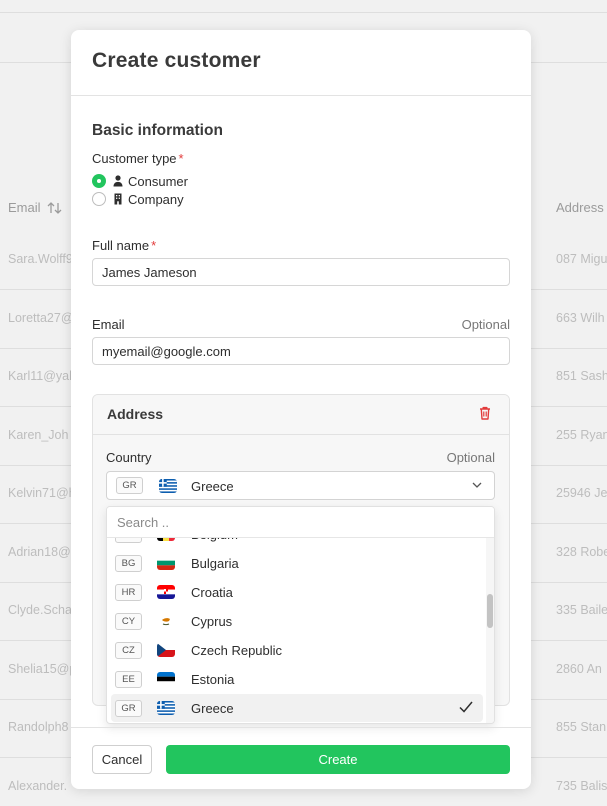 This screenshot has height=806, width=607. Describe the element at coordinates (176, 60) in the screenshot. I see `modal-title: Create customer` at that location.